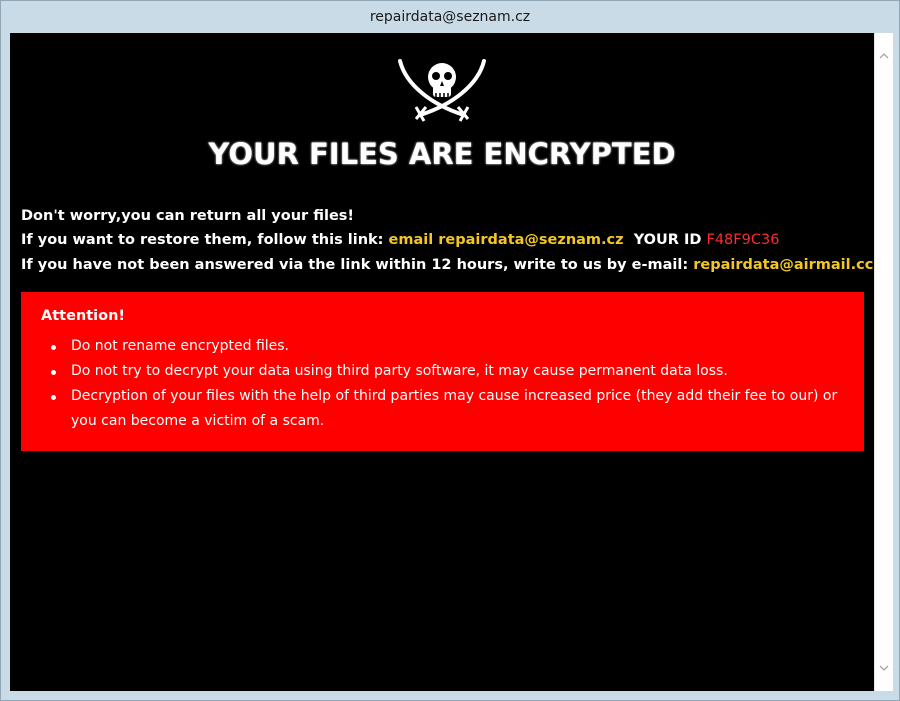 The height and width of the screenshot is (701, 900). Describe the element at coordinates (667, 240) in the screenshot. I see `your-id-label: YOUR ID` at that location.